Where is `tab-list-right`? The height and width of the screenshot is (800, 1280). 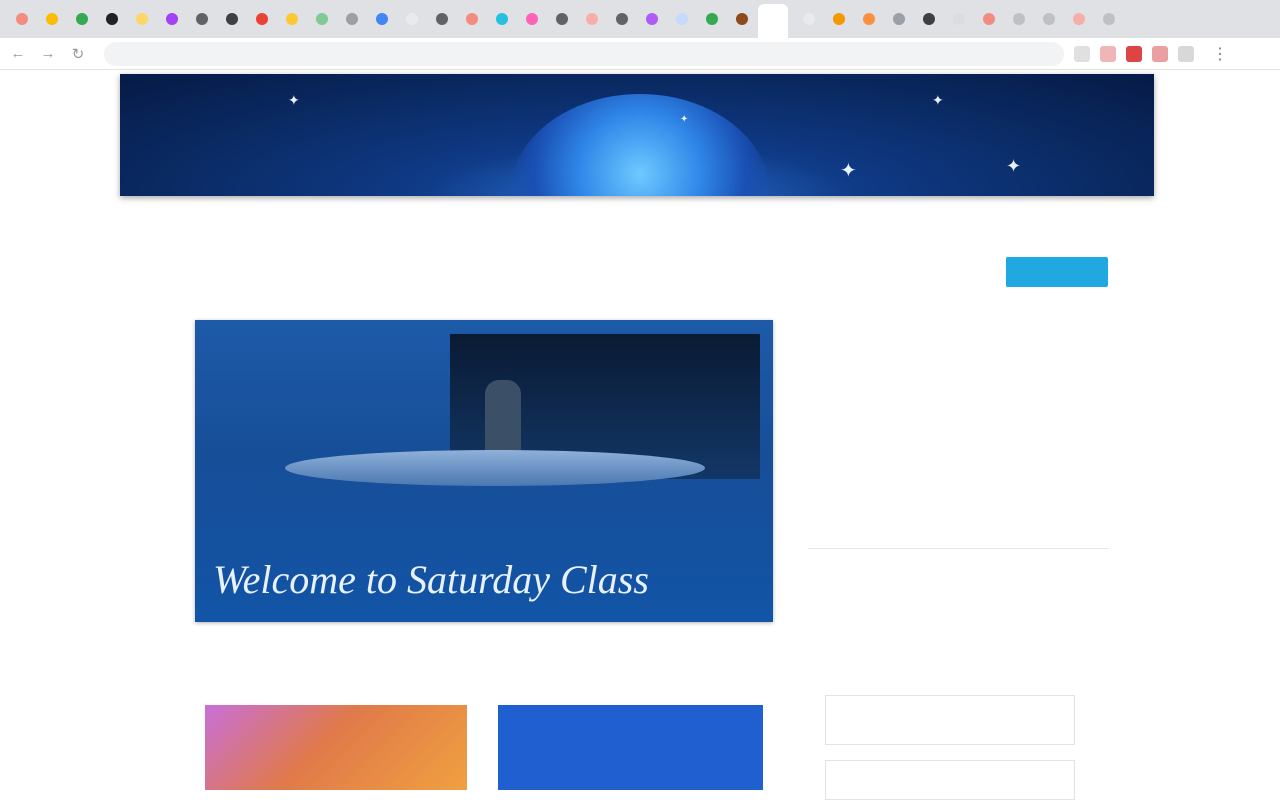 tab-list-right is located at coordinates (960, 19).